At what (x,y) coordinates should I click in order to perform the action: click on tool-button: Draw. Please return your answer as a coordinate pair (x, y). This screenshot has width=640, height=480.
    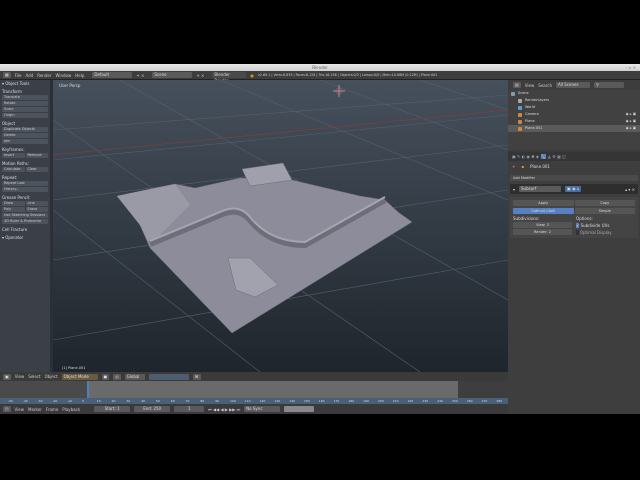
    Looking at the image, I should click on (13, 203).